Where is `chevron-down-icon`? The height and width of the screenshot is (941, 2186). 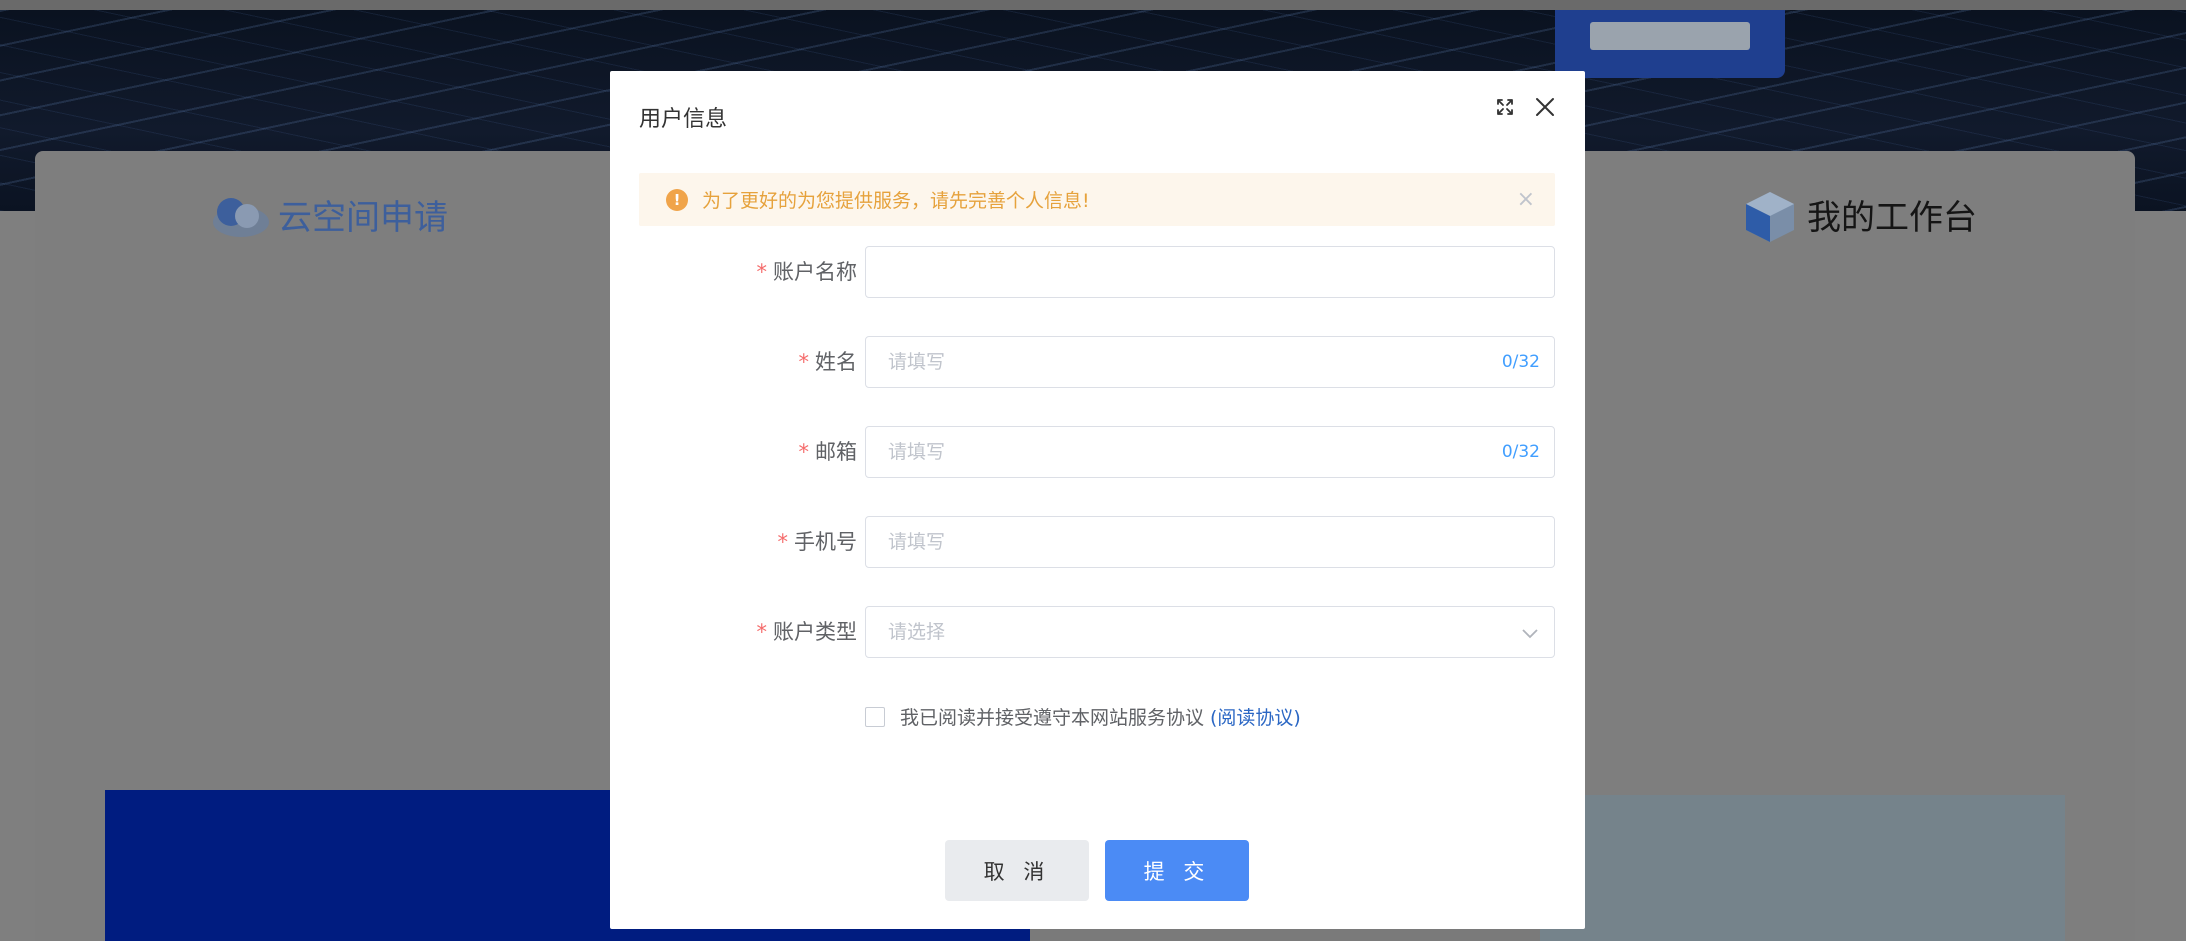
chevron-down-icon is located at coordinates (1530, 634).